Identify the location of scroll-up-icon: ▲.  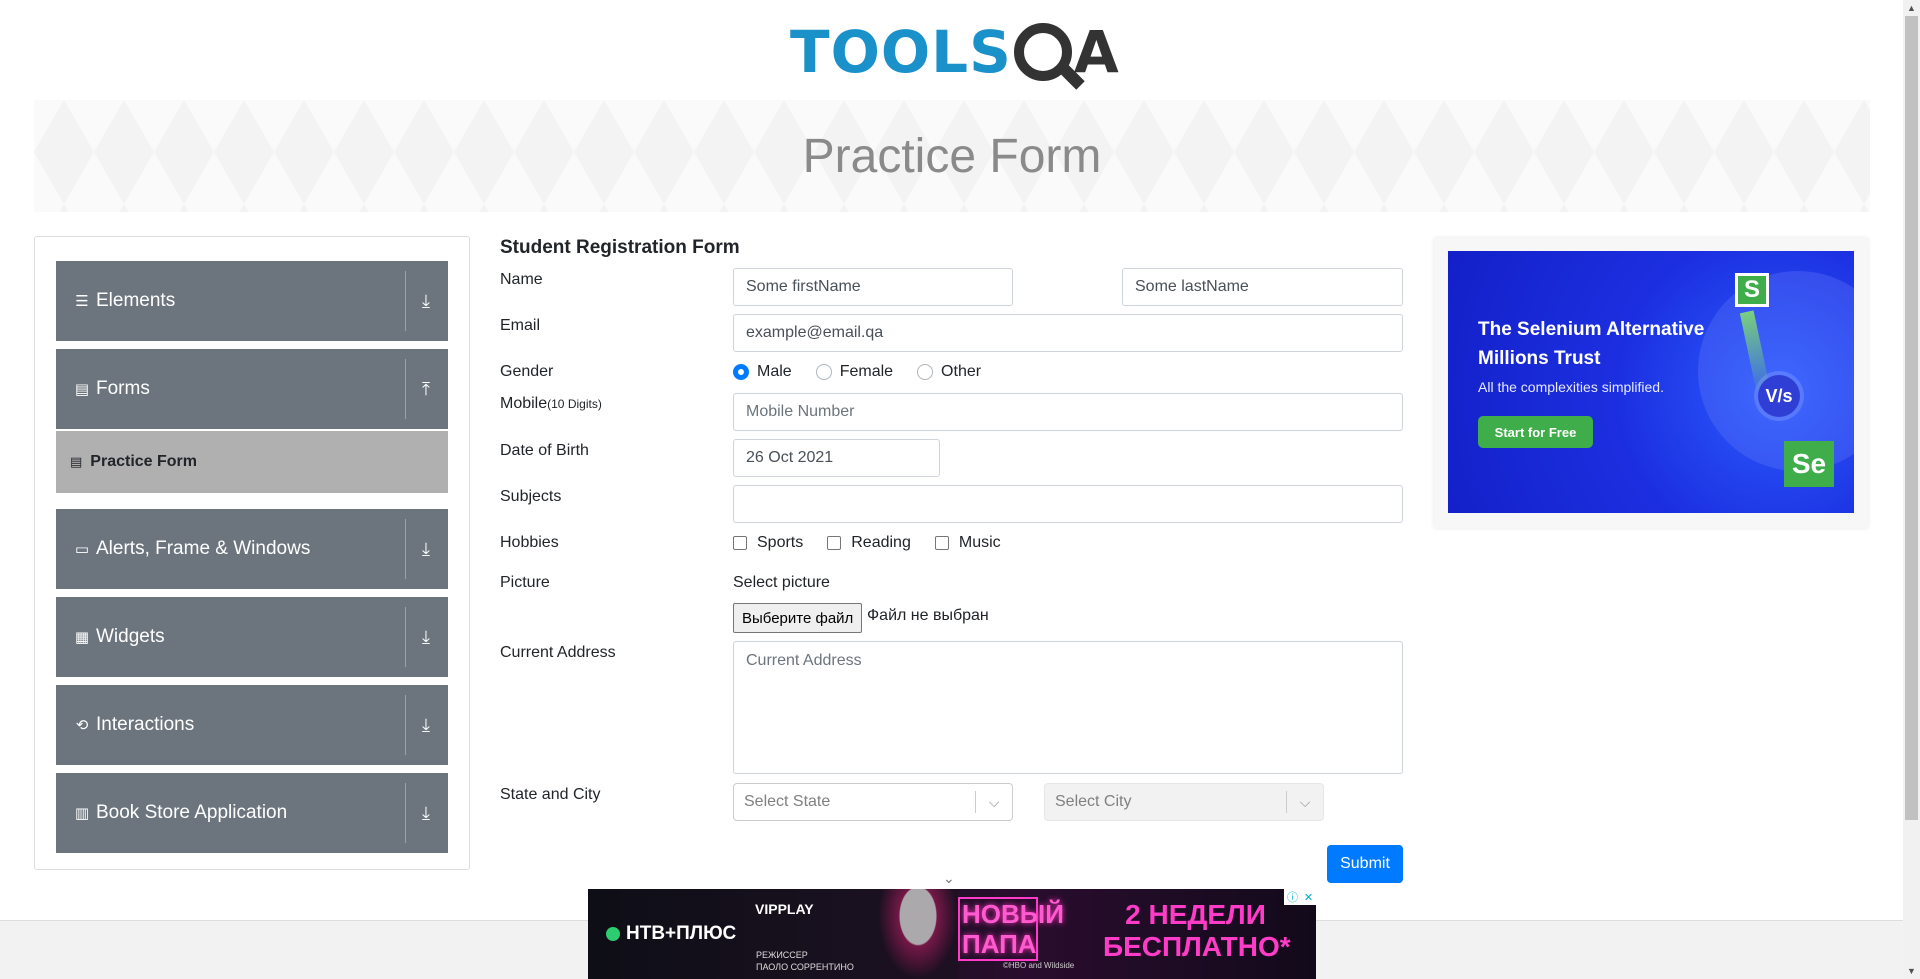
(1911, 8).